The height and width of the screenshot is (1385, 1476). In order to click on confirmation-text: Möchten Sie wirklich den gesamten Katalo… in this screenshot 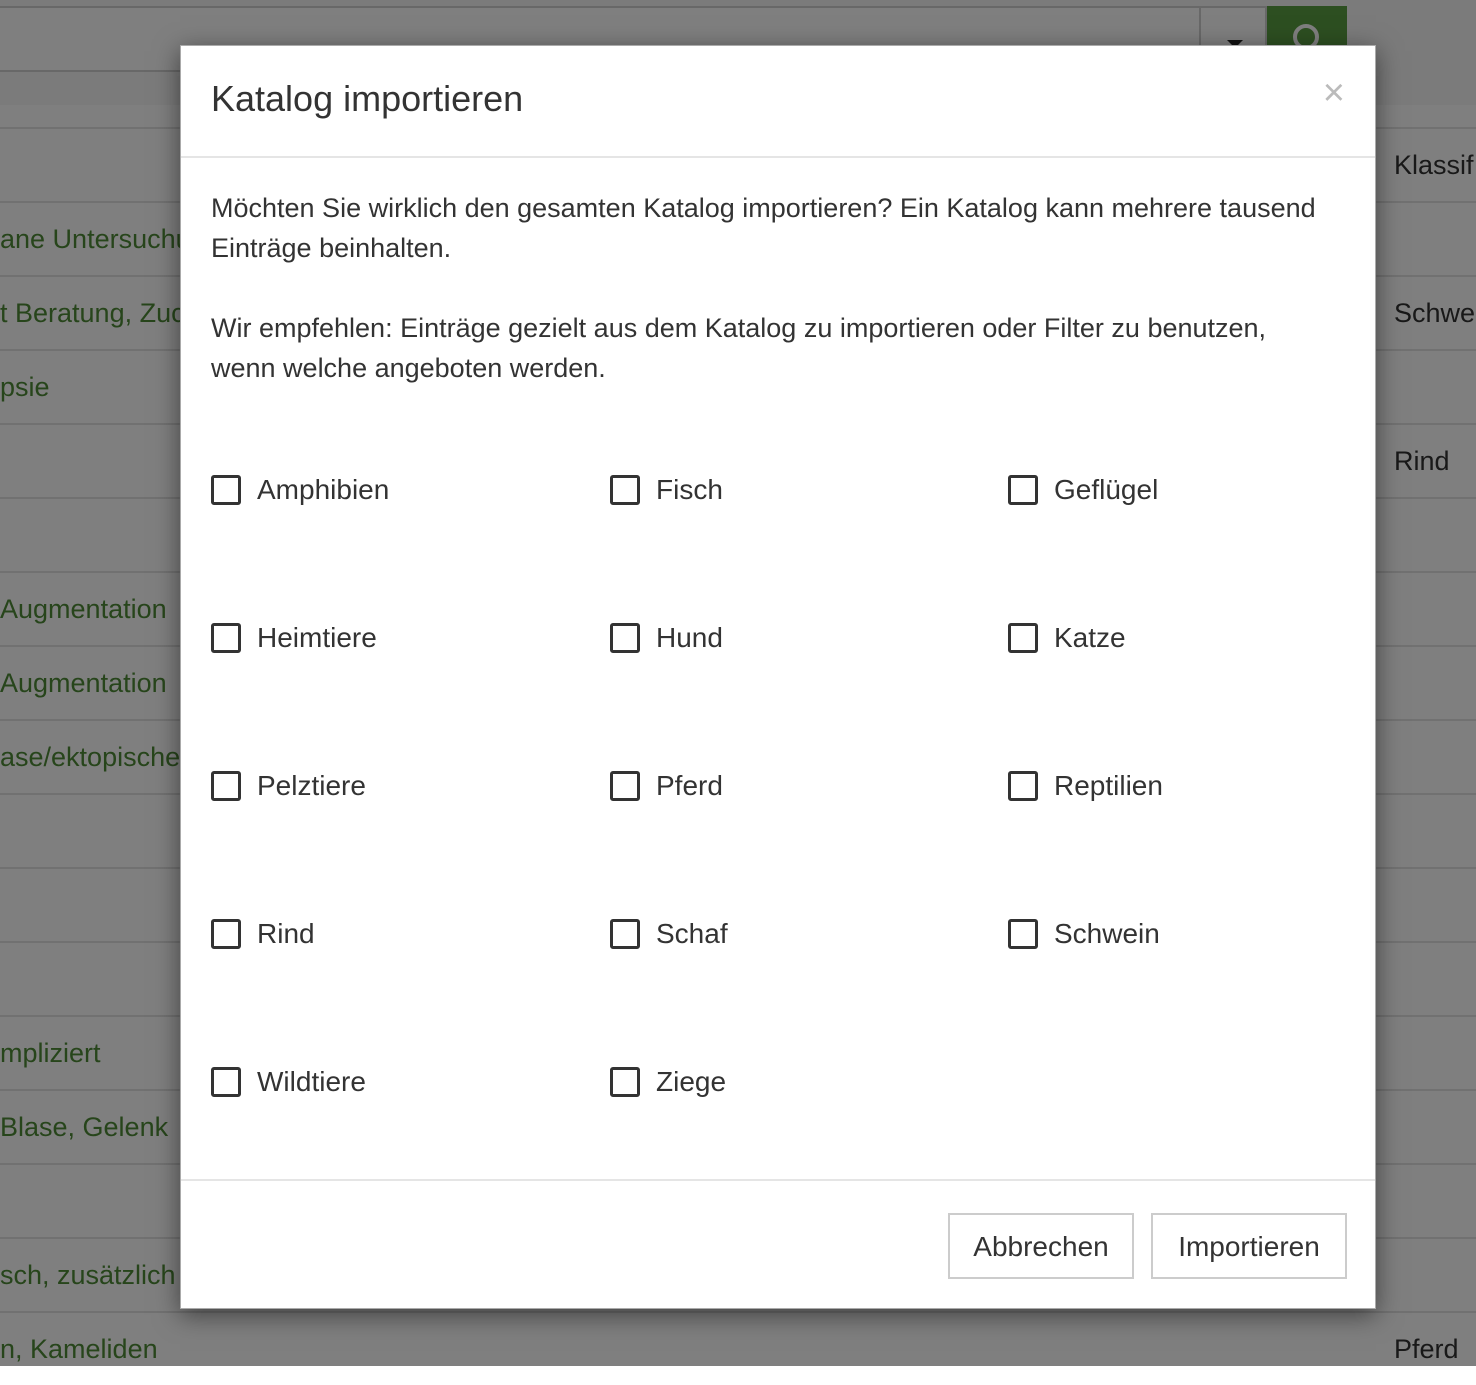, I will do `click(763, 228)`.